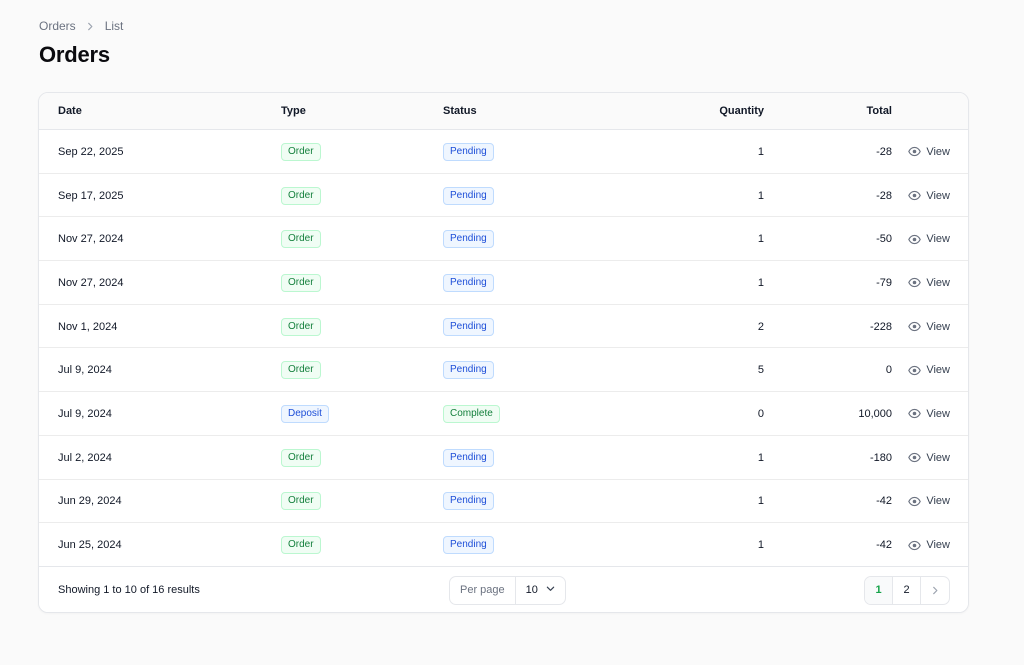 This screenshot has width=1024, height=665. Describe the element at coordinates (741, 111) in the screenshot. I see `column-header-quantity: Quantity` at that location.